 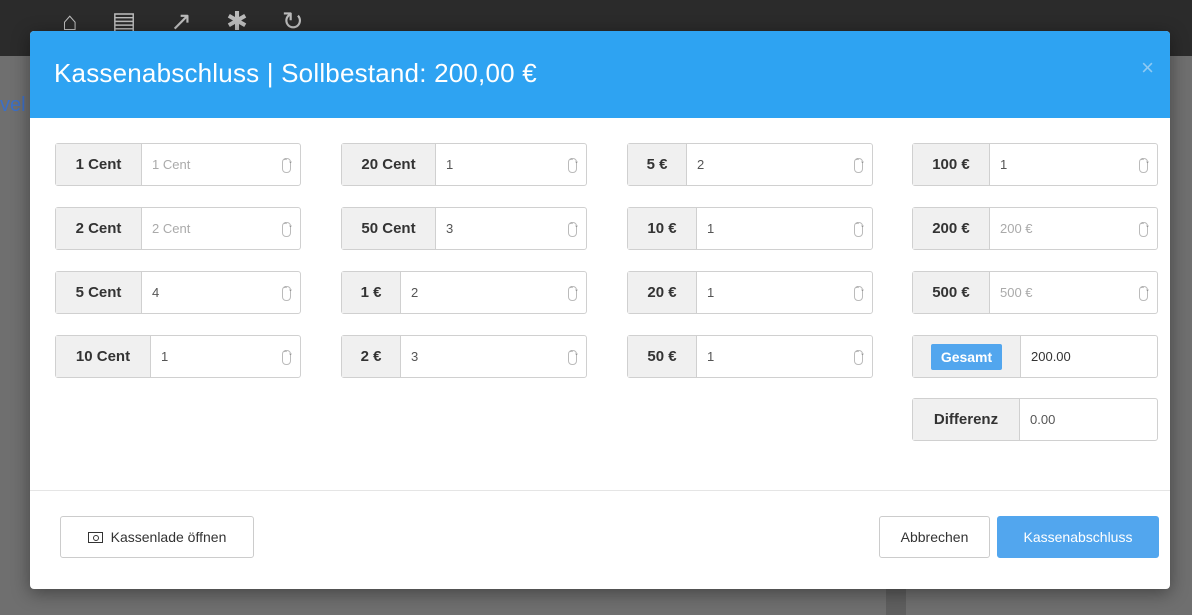 I want to click on denom-input-5-cent: 4 ⌃⌄, so click(x=221, y=292).